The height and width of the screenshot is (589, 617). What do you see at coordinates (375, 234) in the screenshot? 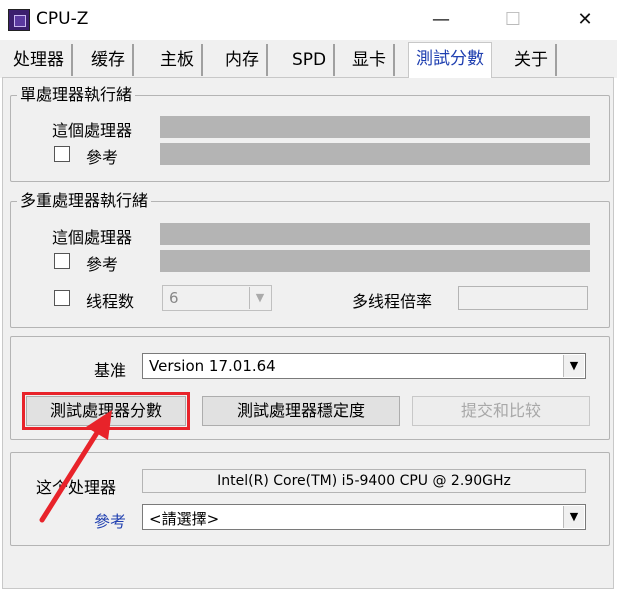
I see `multi-this-cpu-score-bar` at bounding box center [375, 234].